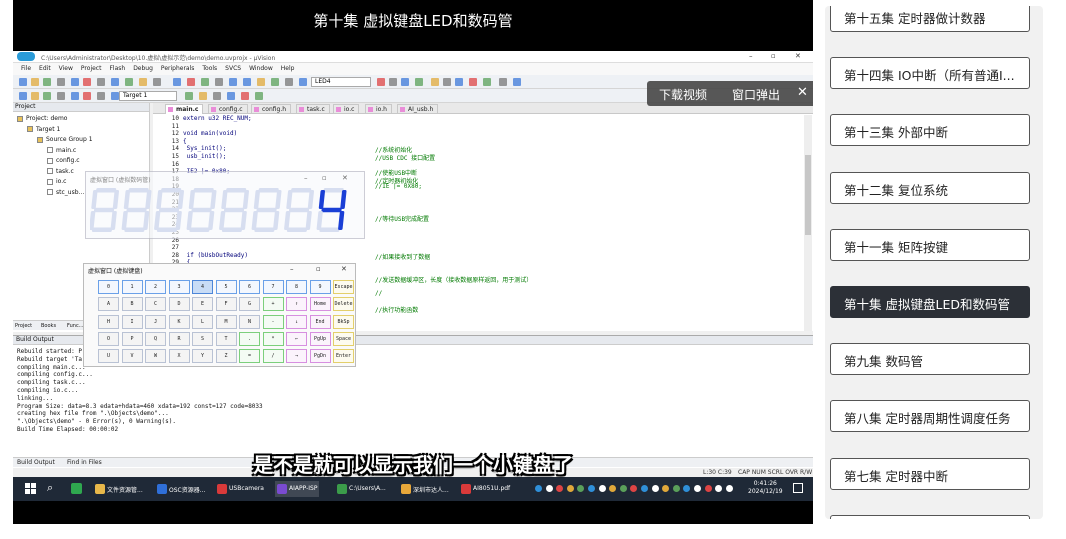  What do you see at coordinates (261, 68) in the screenshot?
I see `menu-item-window: Window` at bounding box center [261, 68].